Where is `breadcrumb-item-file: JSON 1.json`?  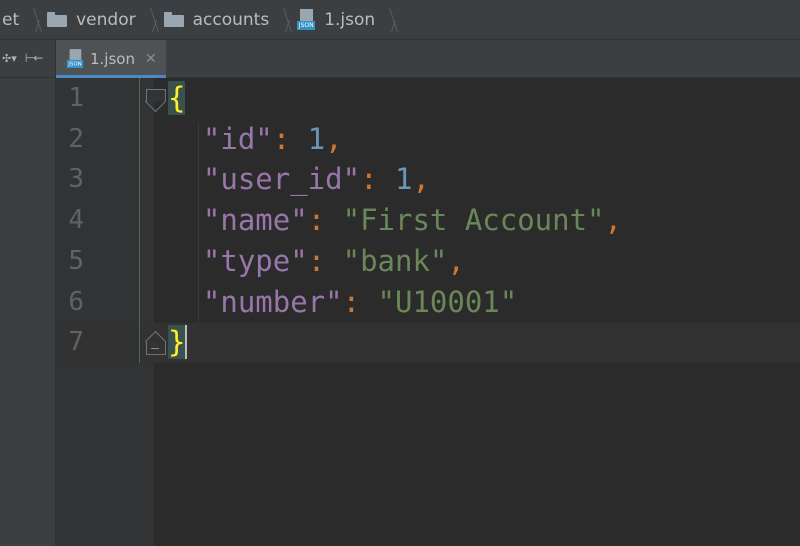 breadcrumb-item-file: JSON 1.json is located at coordinates (337, 19).